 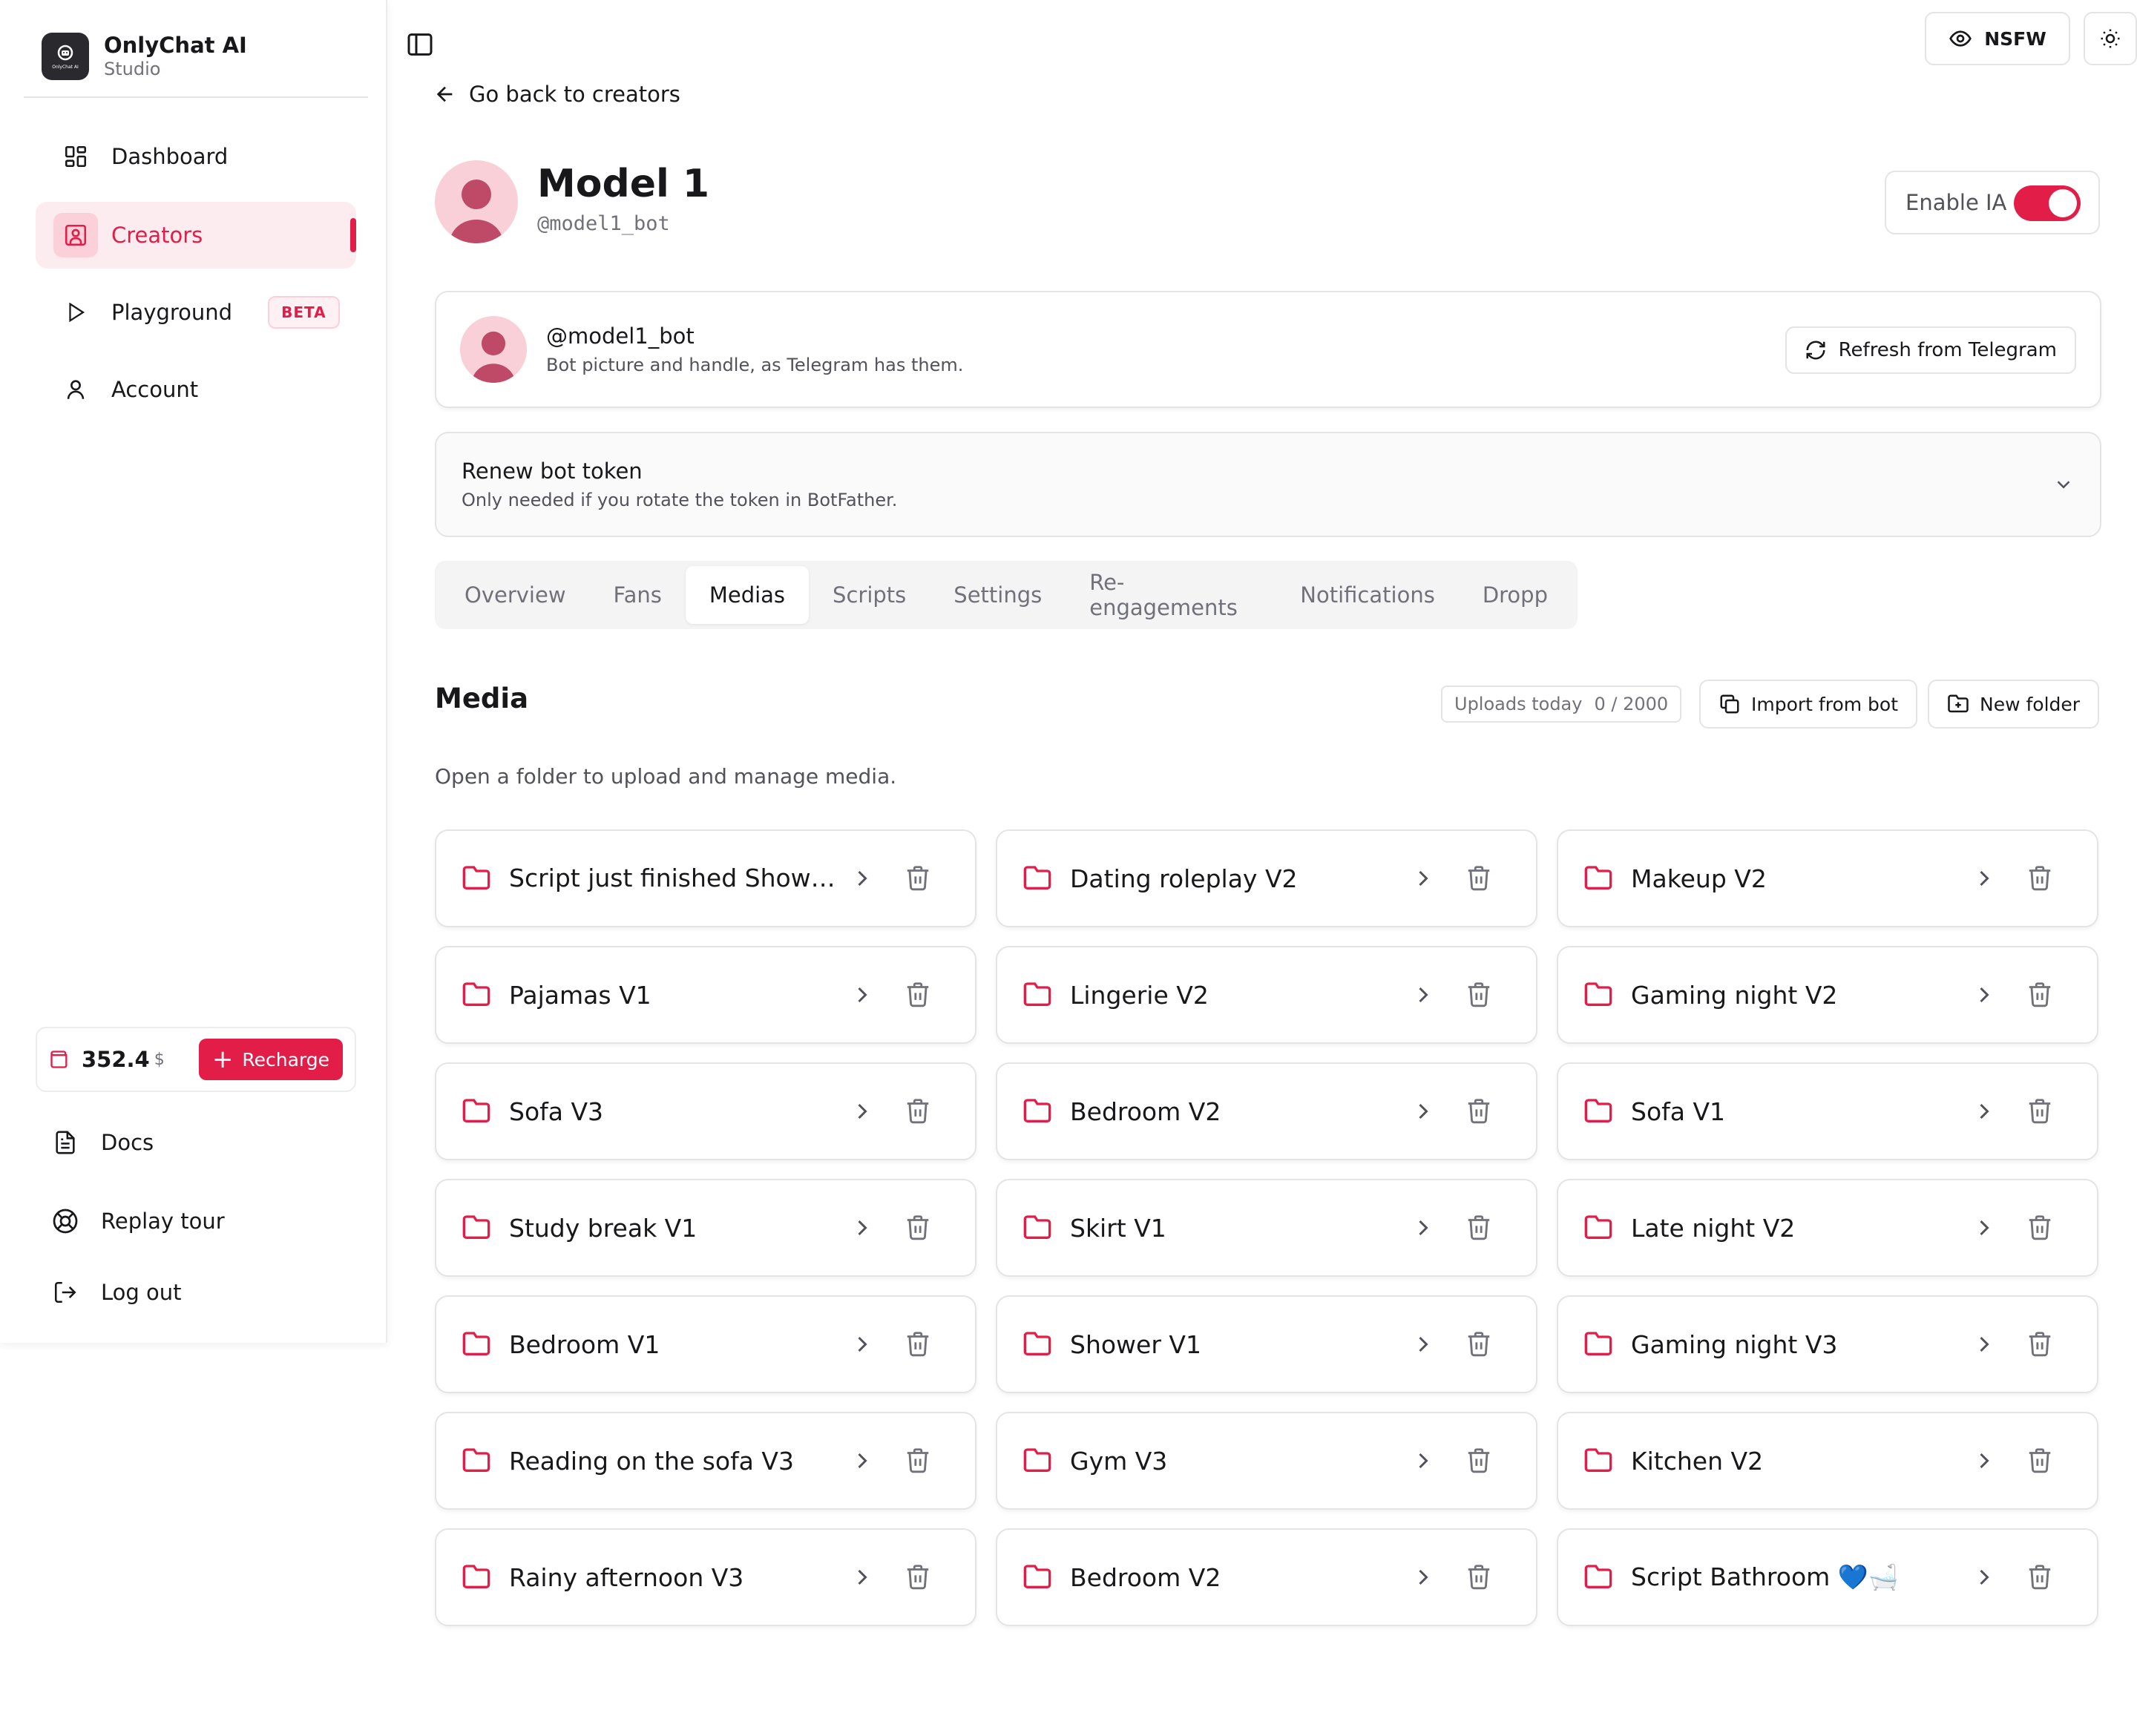 What do you see at coordinates (515, 595) in the screenshot?
I see `tab-overview: Overview` at bounding box center [515, 595].